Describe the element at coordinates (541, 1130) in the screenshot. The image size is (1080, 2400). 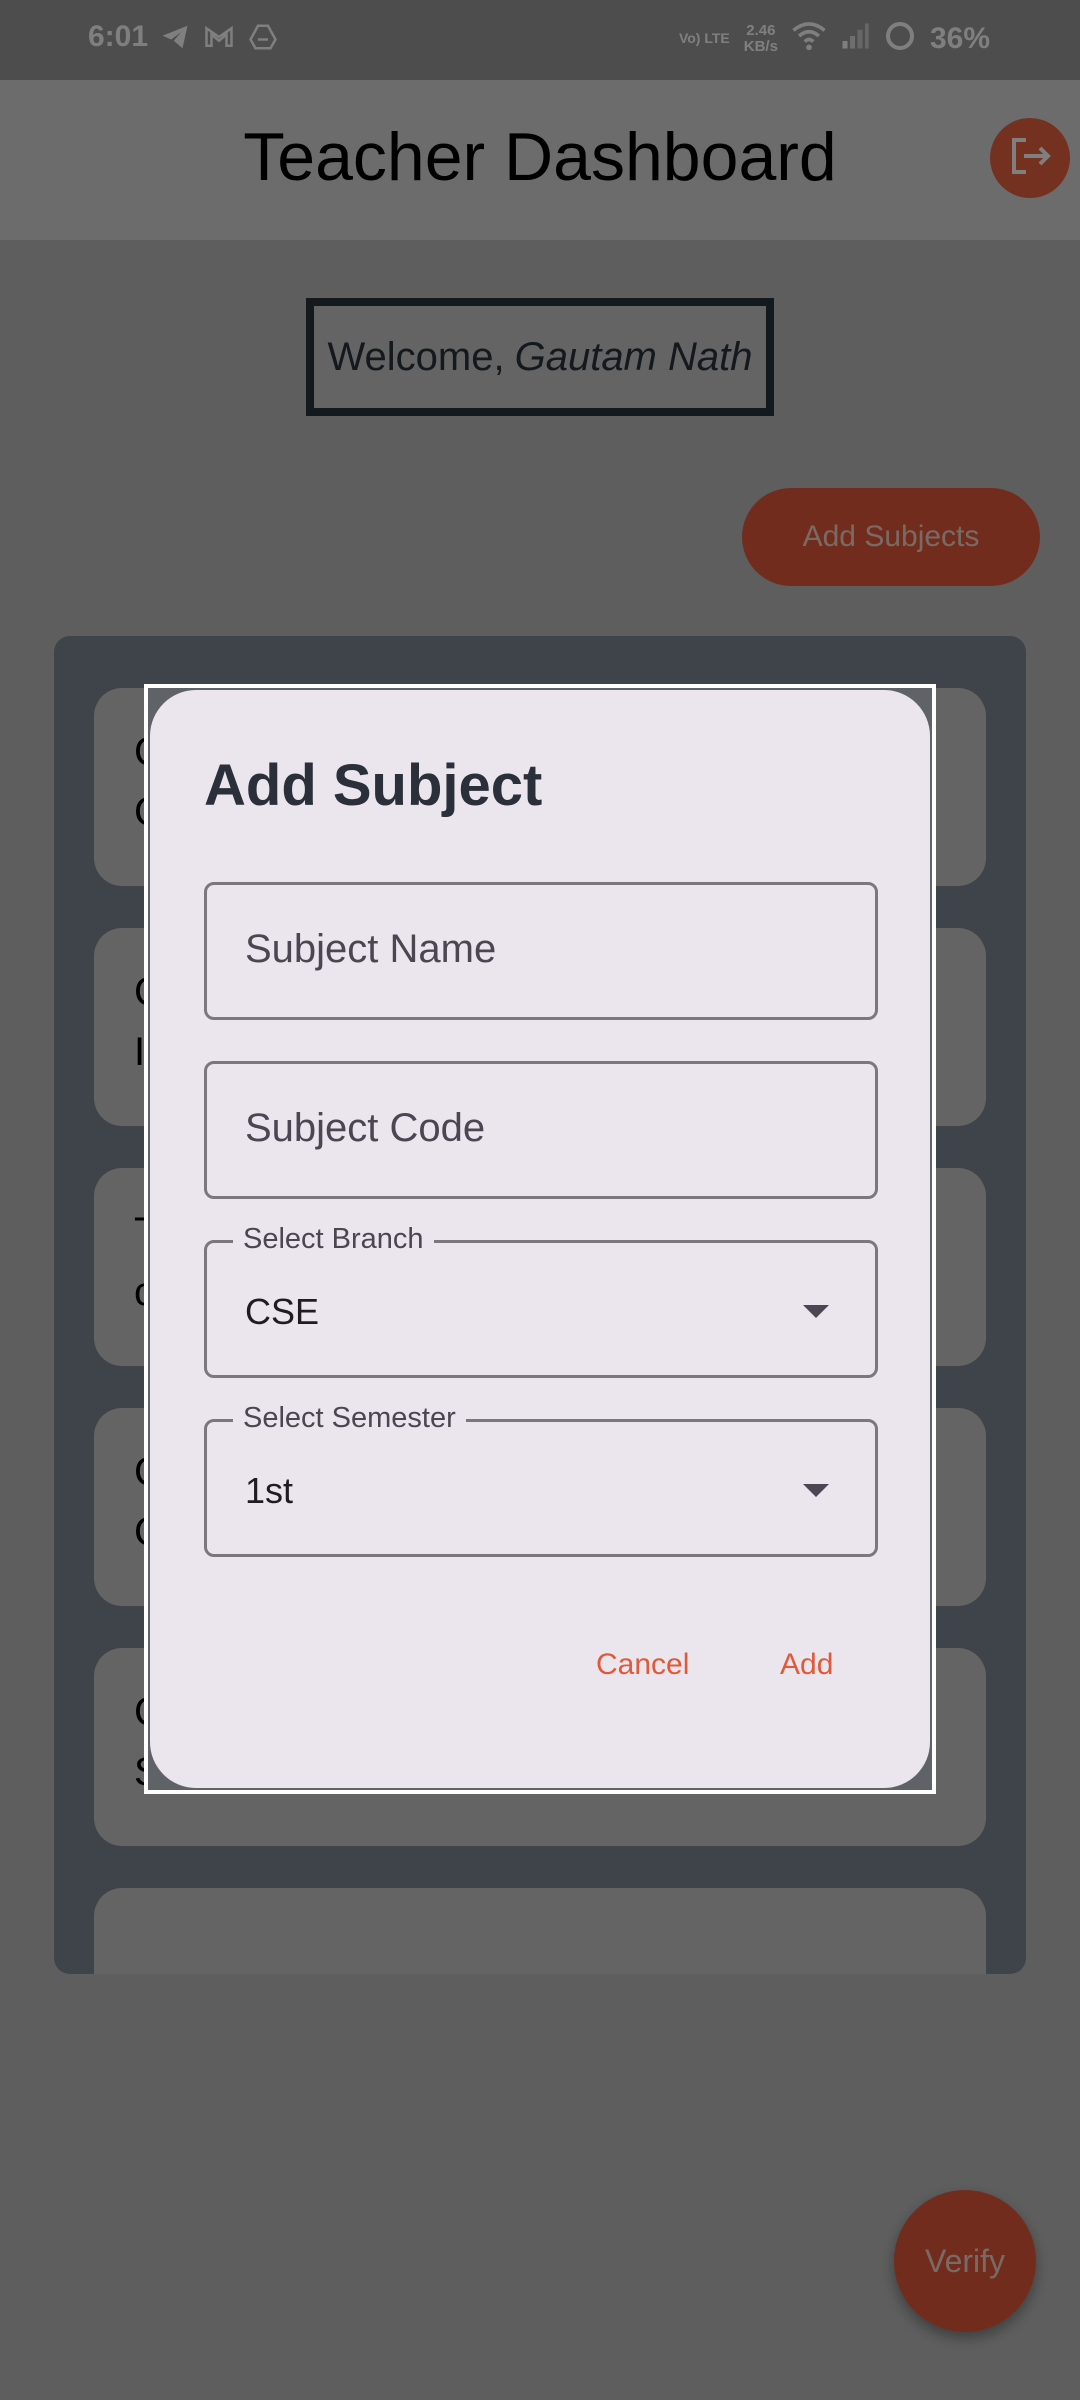
I see `subject-code-input: Subject Code` at that location.